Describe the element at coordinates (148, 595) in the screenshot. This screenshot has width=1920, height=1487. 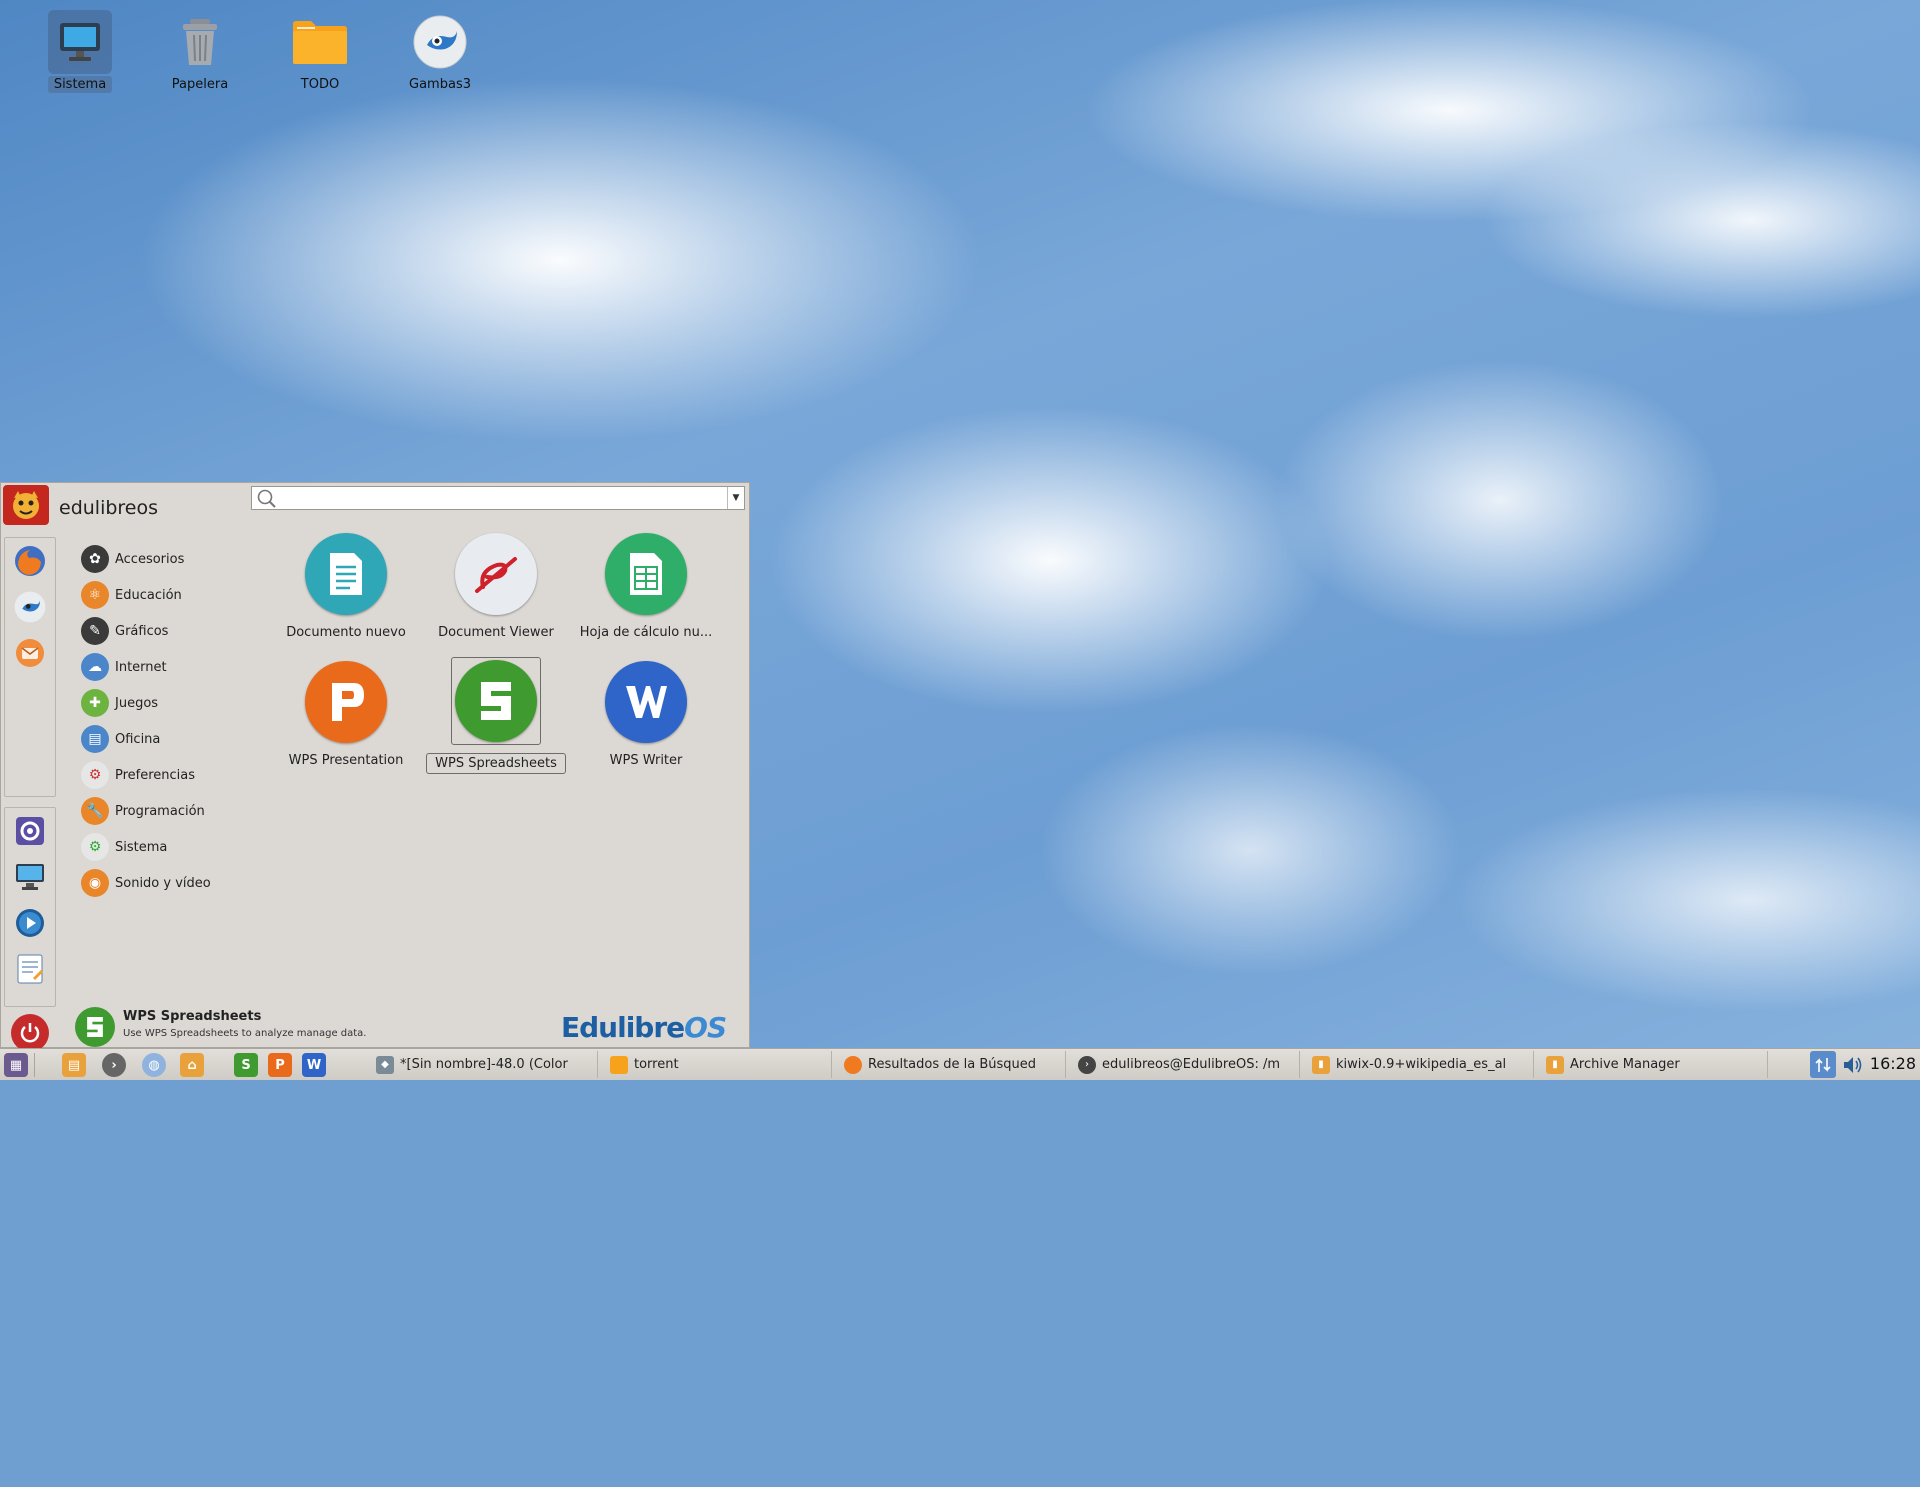
I see `category-label: Educación` at that location.